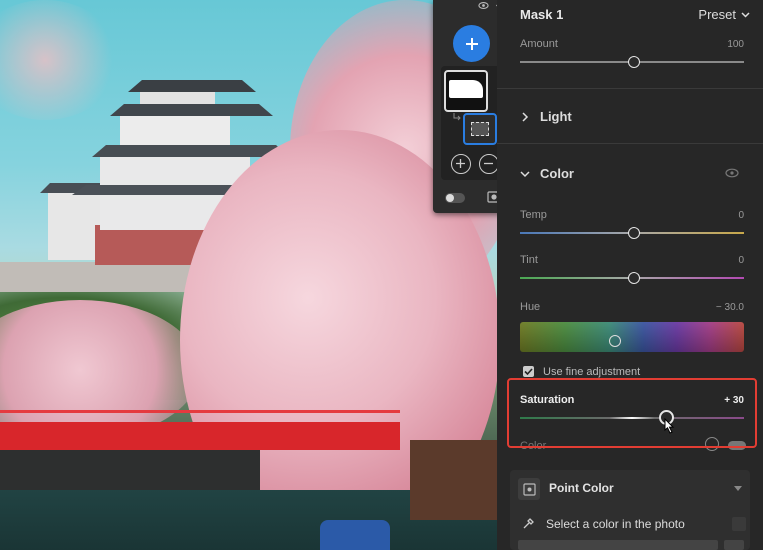 The image size is (763, 550). Describe the element at coordinates (525, 116) in the screenshot. I see `chevron-right-icon` at that location.